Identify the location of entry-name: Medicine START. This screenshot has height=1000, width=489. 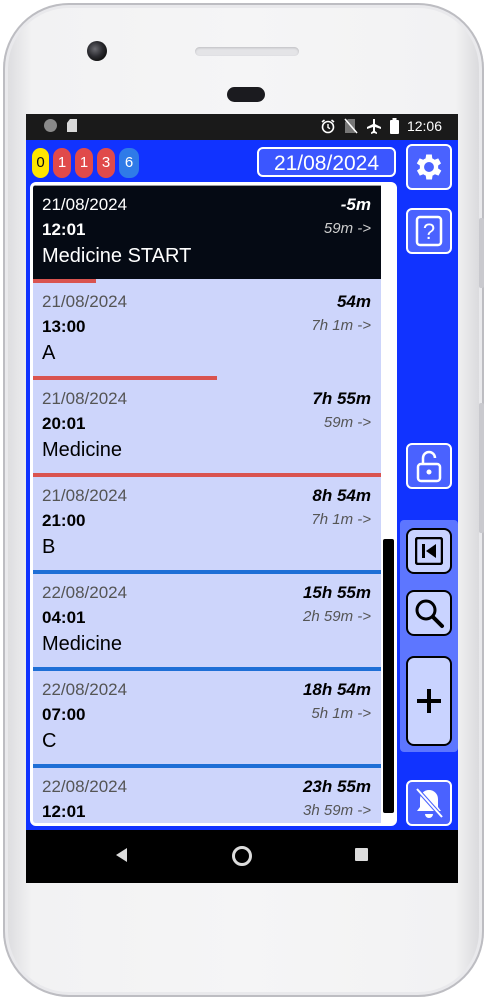
(117, 256).